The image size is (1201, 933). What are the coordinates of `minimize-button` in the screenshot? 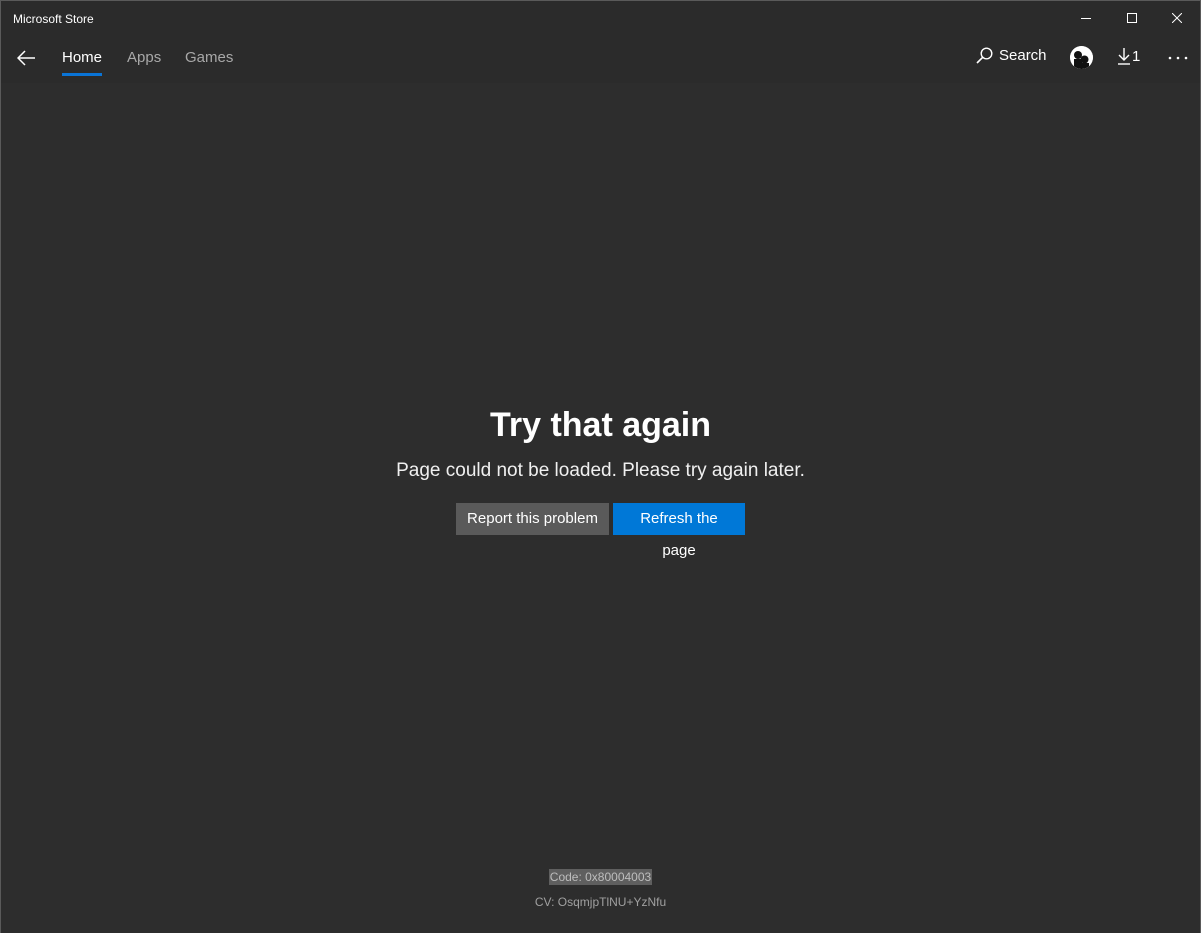 It's located at (1086, 18).